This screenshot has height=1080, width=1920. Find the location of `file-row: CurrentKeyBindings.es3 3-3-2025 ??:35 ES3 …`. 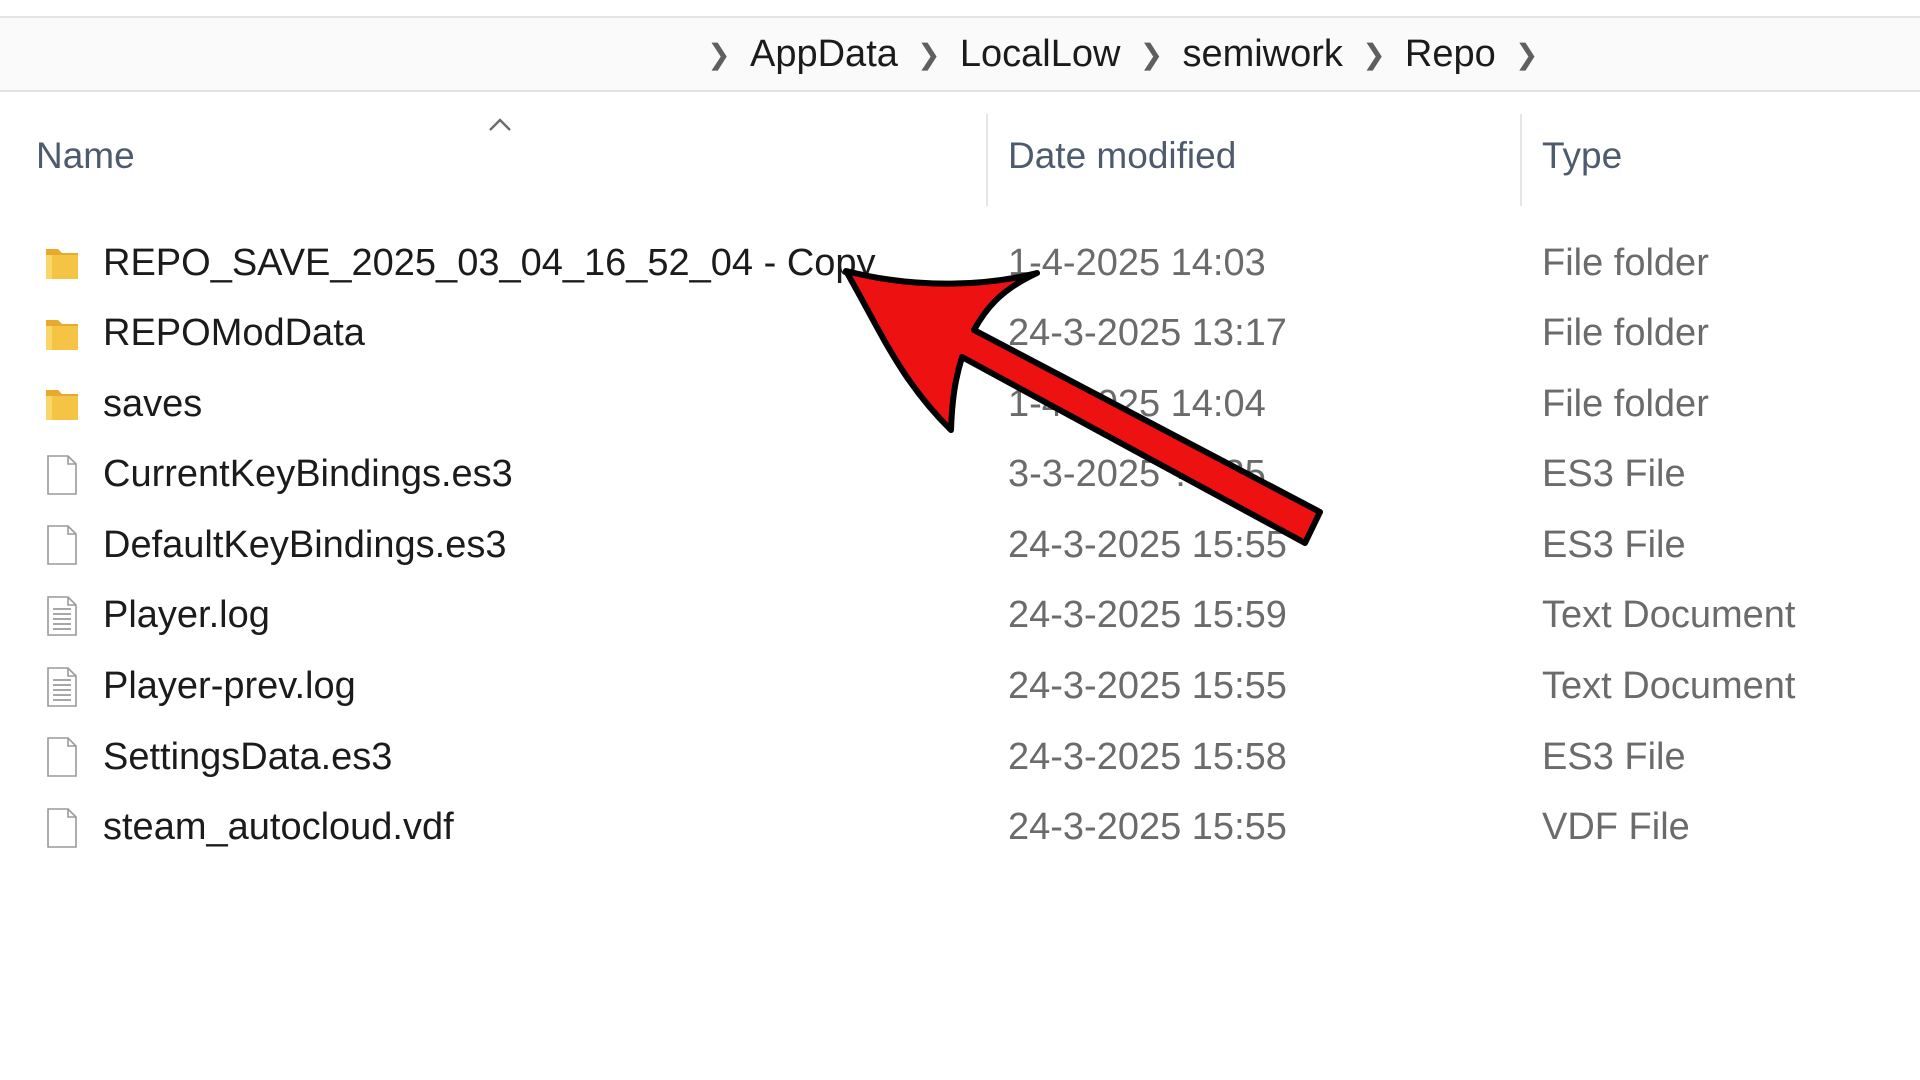

file-row: CurrentKeyBindings.es3 3-3-2025 ??:35 ES3 … is located at coordinates (960, 475).